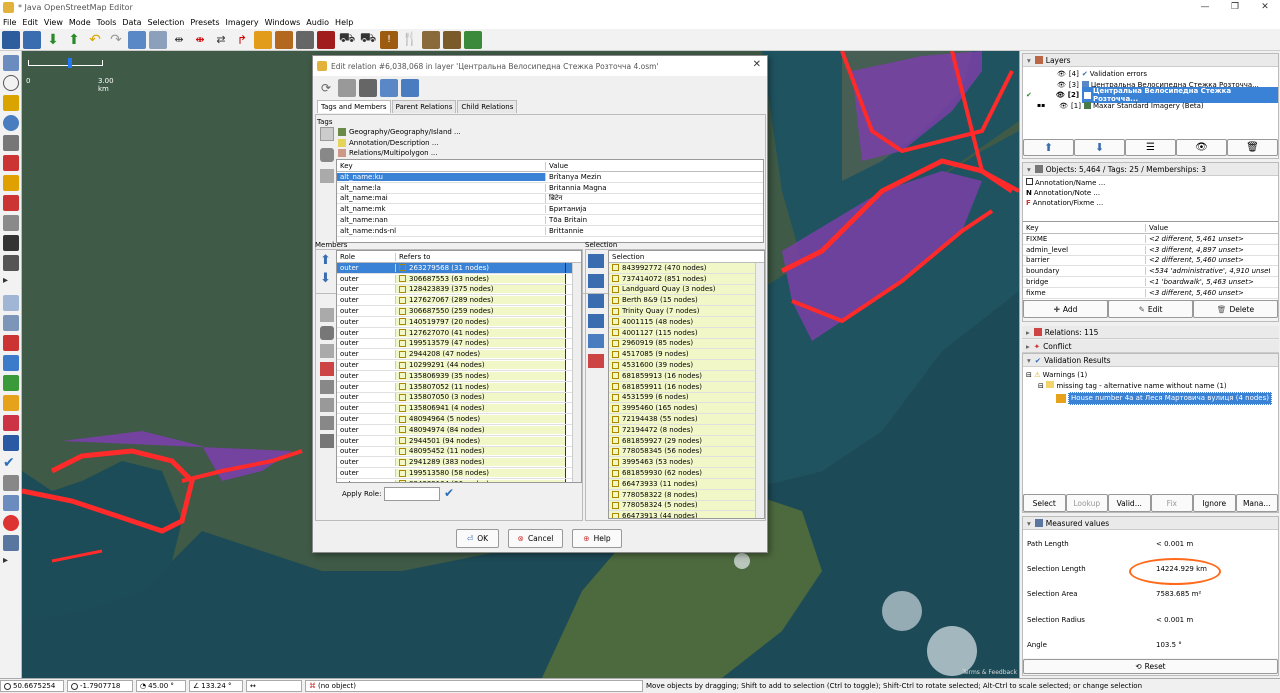 Image resolution: width=1280 pixels, height=693 pixels. I want to click on tag-row: alt_name:nds-nl Brittannie, so click(550, 231).